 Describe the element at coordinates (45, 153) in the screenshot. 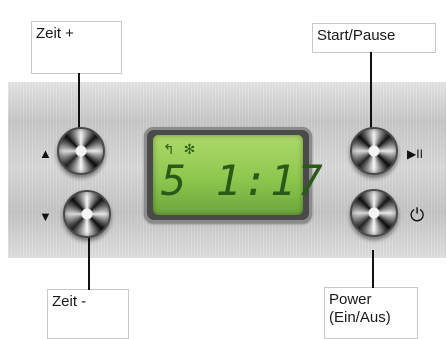

I see `up-triangle-icon: ▲` at that location.